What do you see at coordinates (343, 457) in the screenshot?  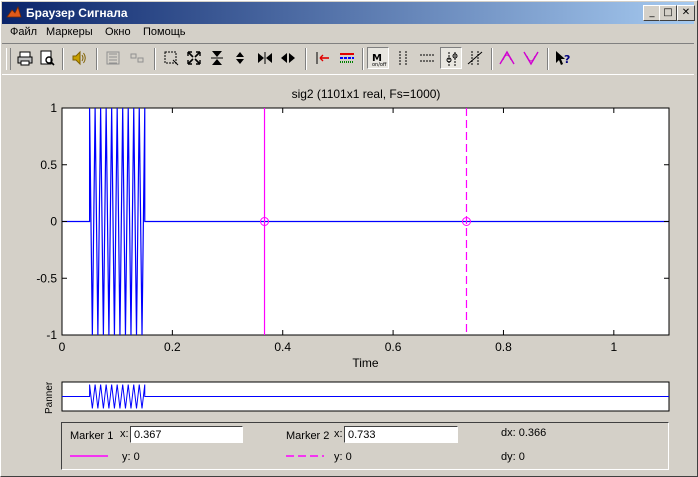 I see `marker2-y-readout: y: 0` at bounding box center [343, 457].